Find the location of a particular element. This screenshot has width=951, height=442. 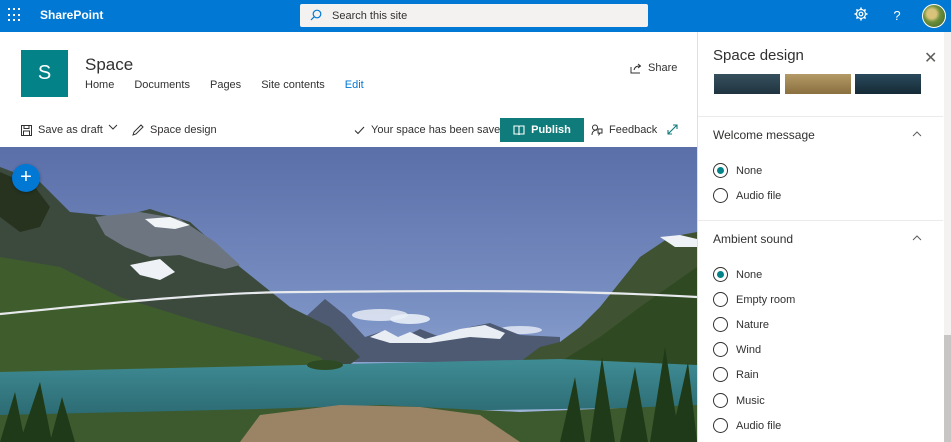

book-icon is located at coordinates (519, 129).